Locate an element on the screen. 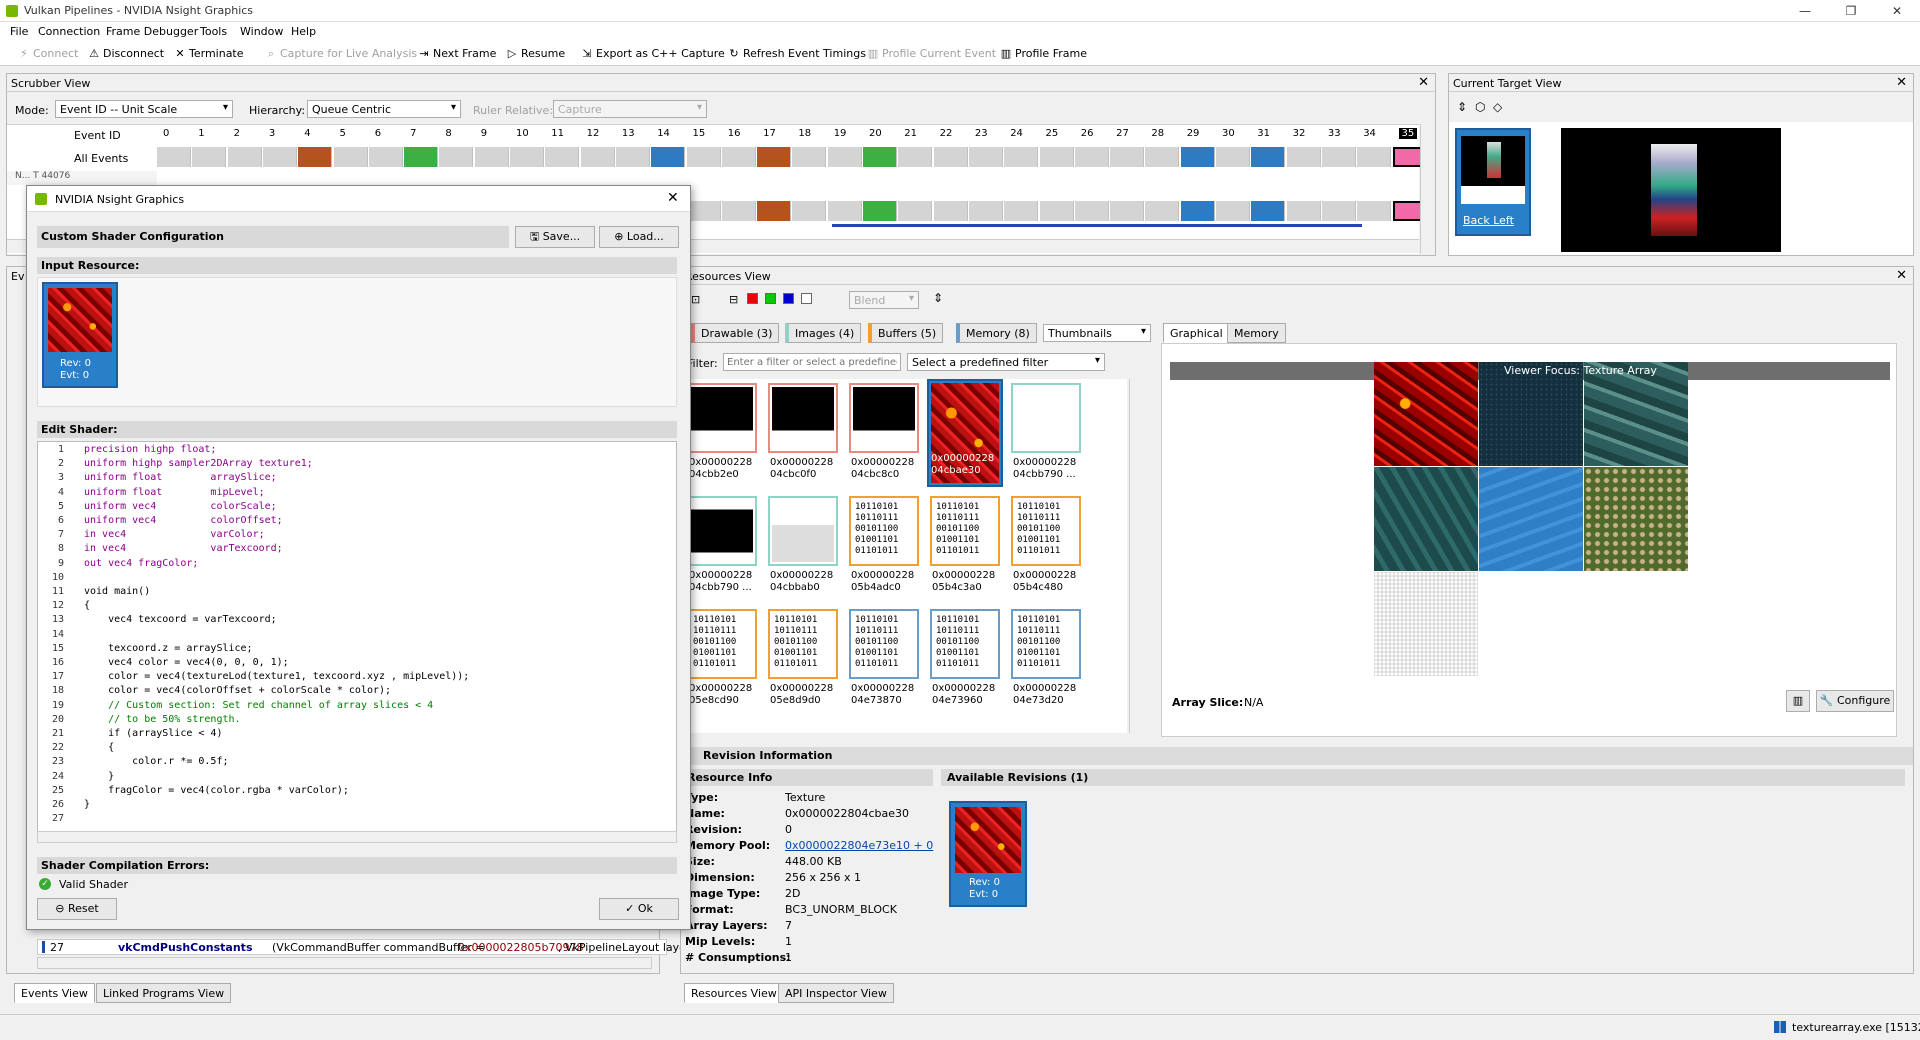 Image resolution: width=1920 pixels, height=1040 pixels. code-line: 6 uniform vec4 colorOffset; is located at coordinates (160, 522).